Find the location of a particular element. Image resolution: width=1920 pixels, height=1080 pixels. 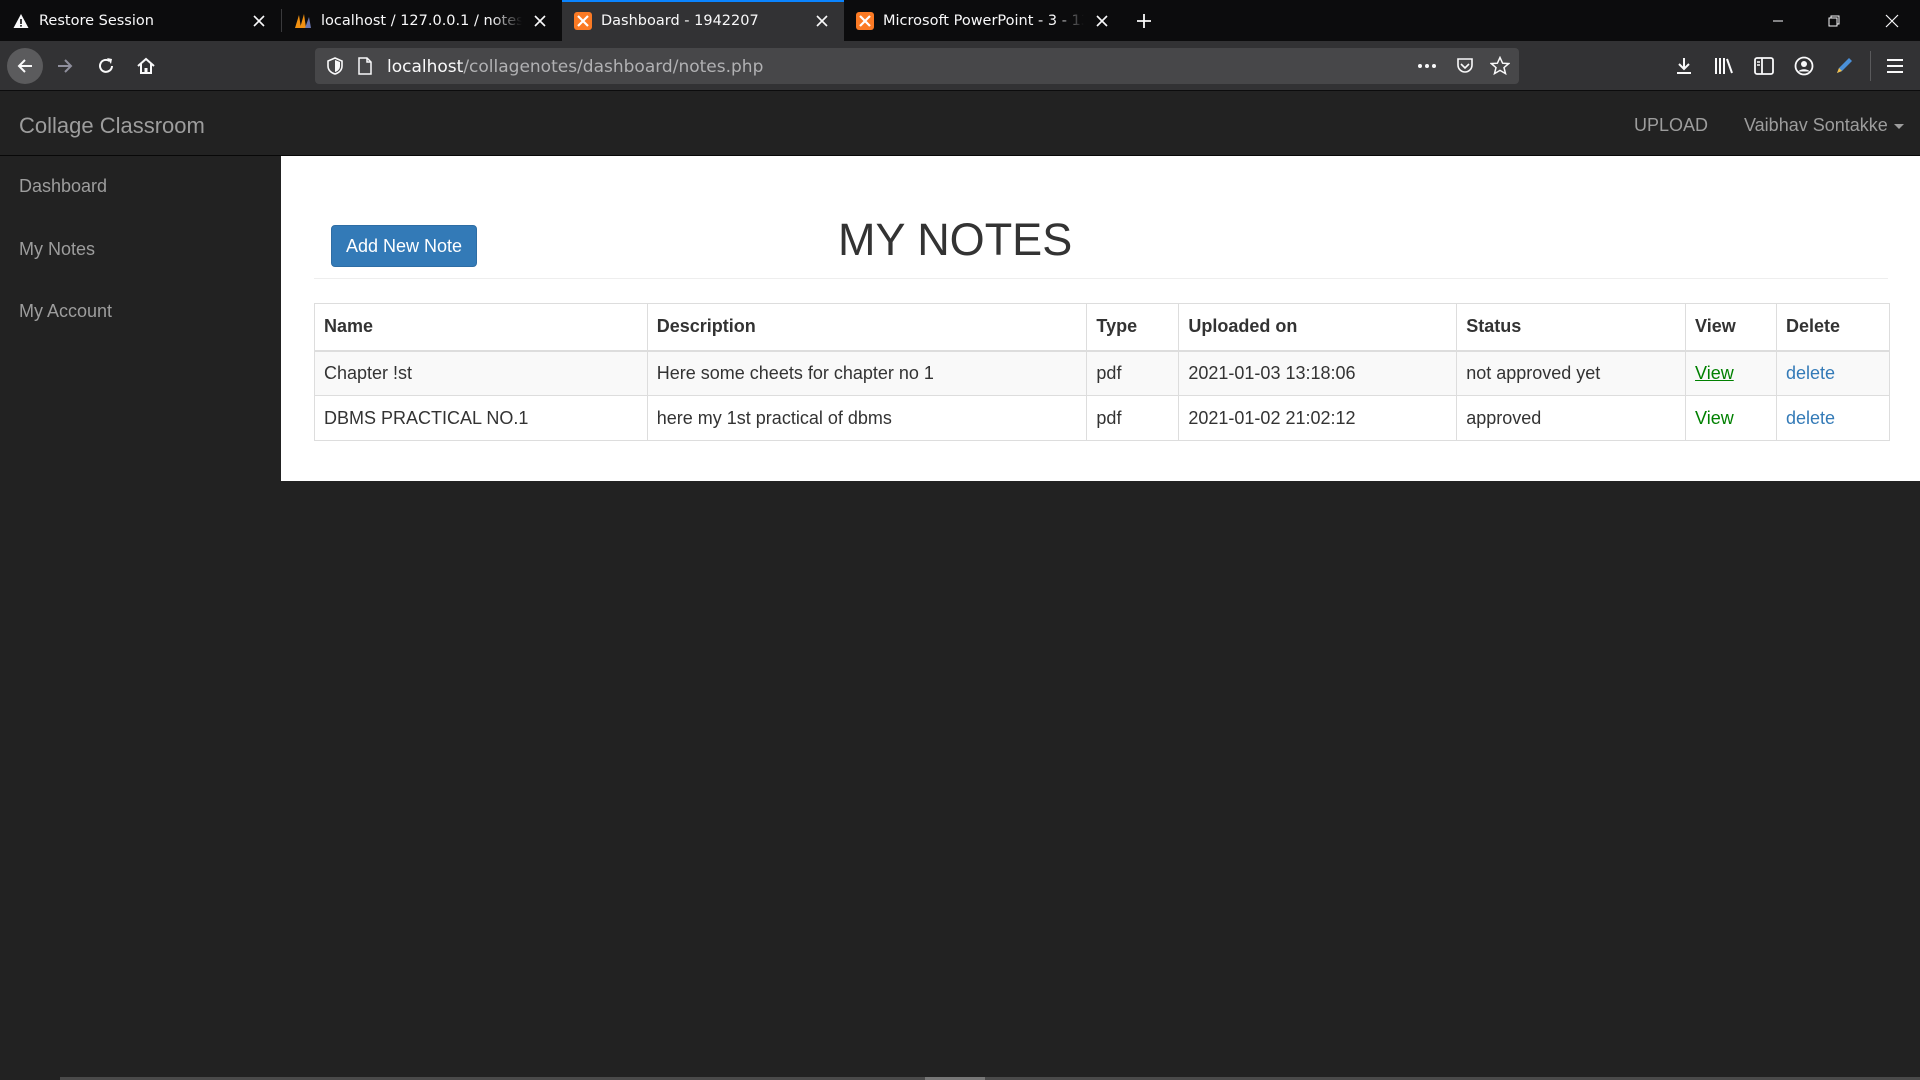

restore-icon is located at coordinates (1834, 20).